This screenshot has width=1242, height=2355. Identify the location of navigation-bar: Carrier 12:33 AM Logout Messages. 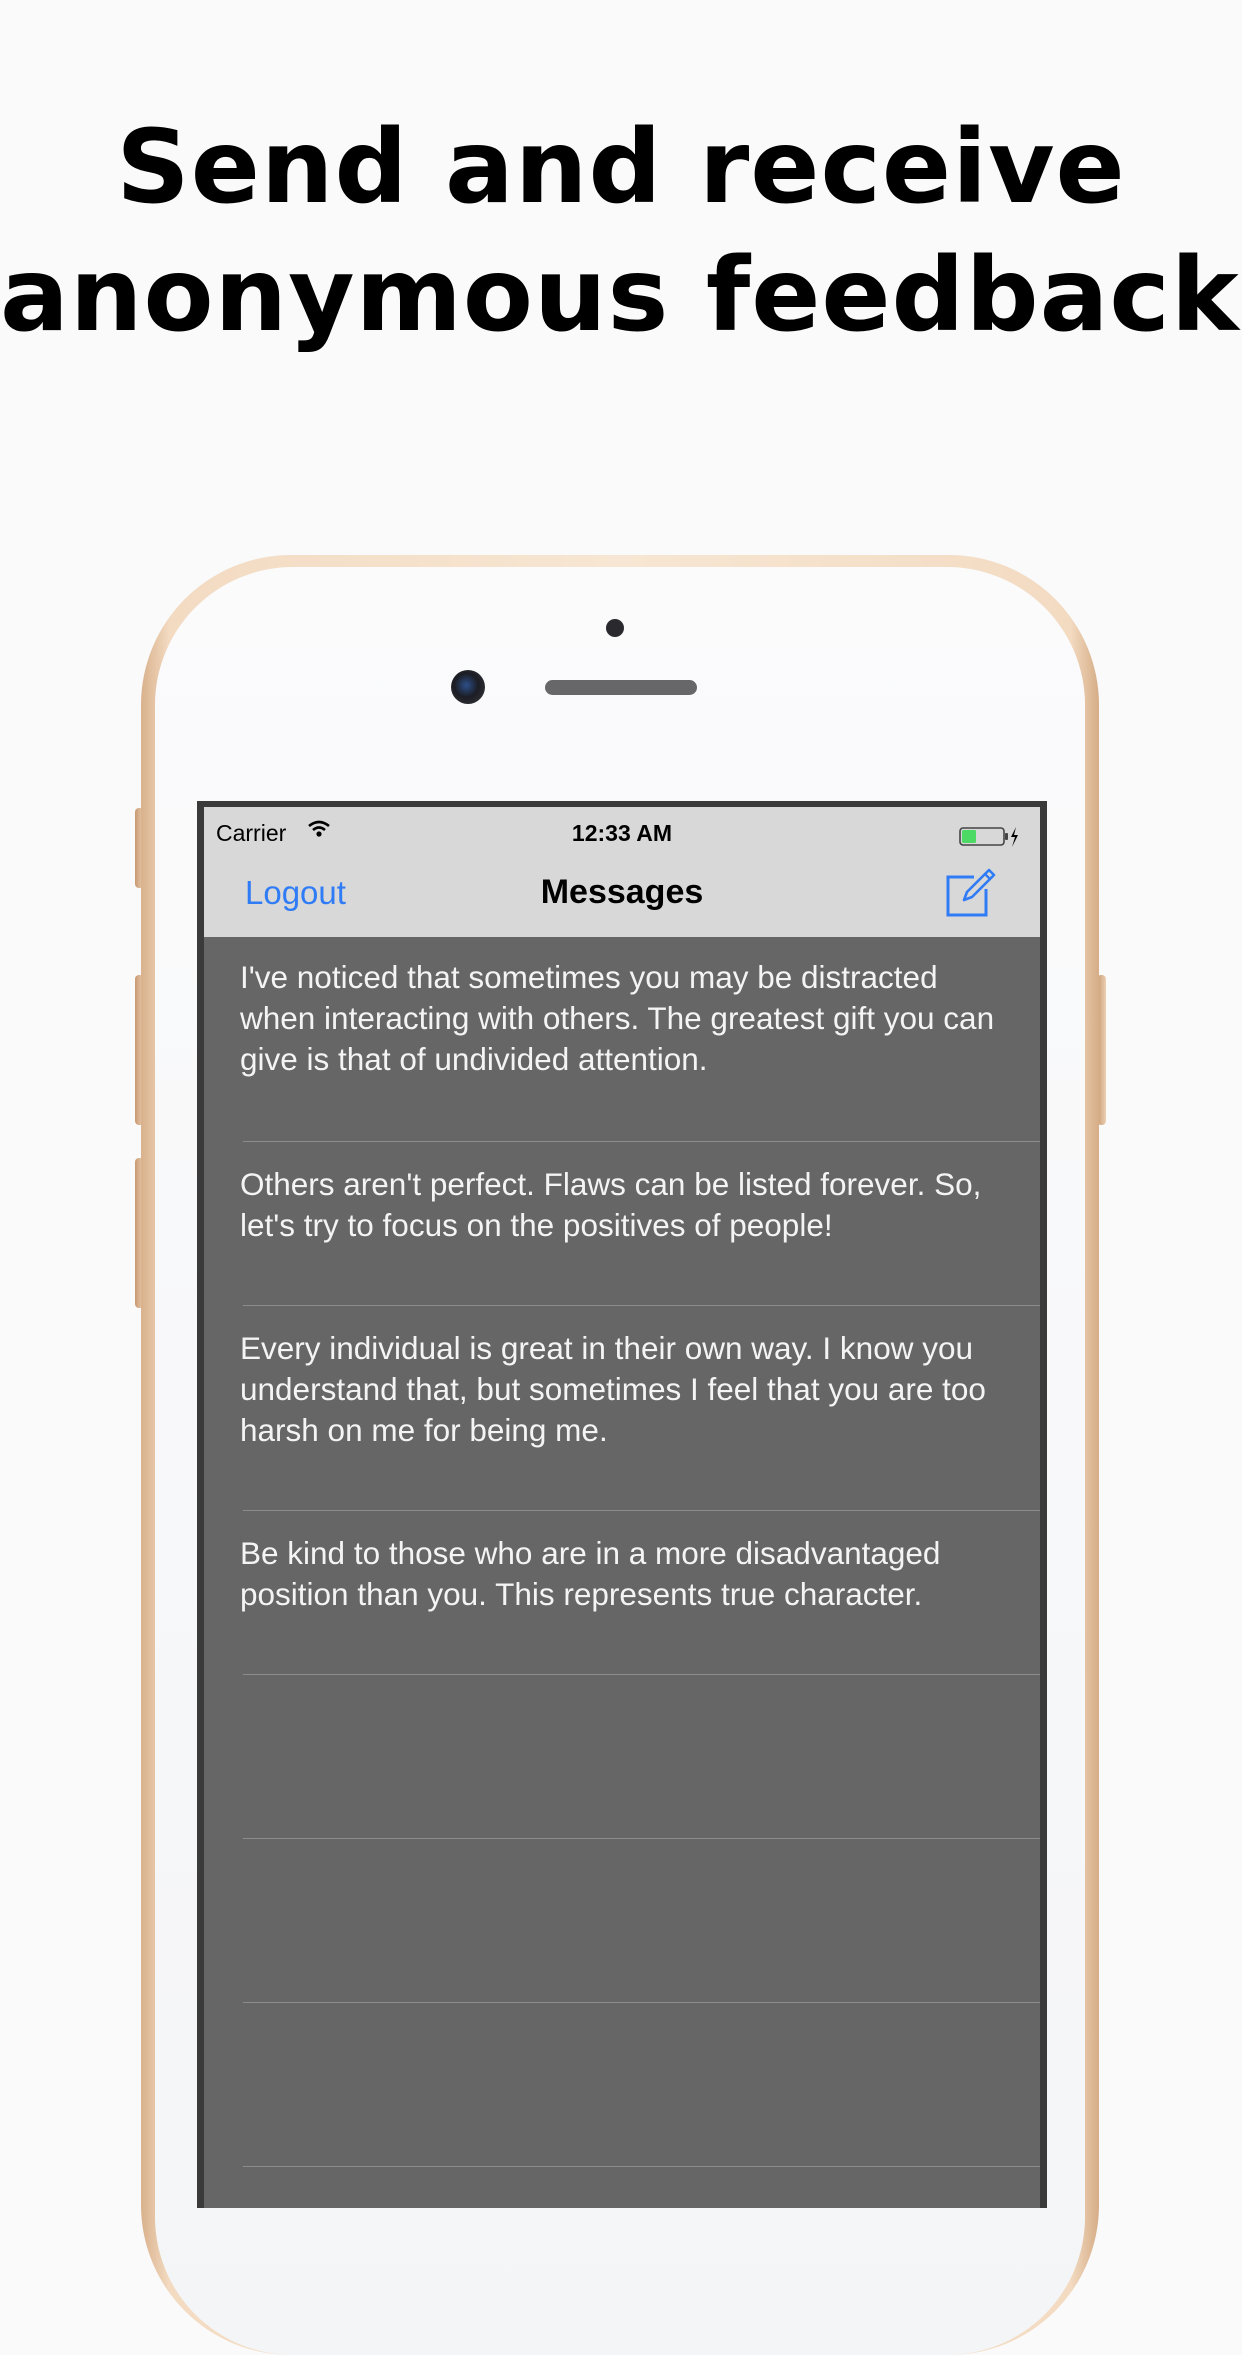
(622, 872).